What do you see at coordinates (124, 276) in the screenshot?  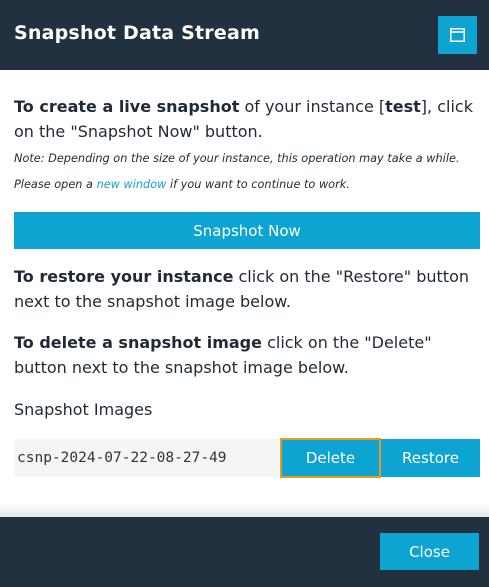 I see `restore-lead: To restore your instance` at bounding box center [124, 276].